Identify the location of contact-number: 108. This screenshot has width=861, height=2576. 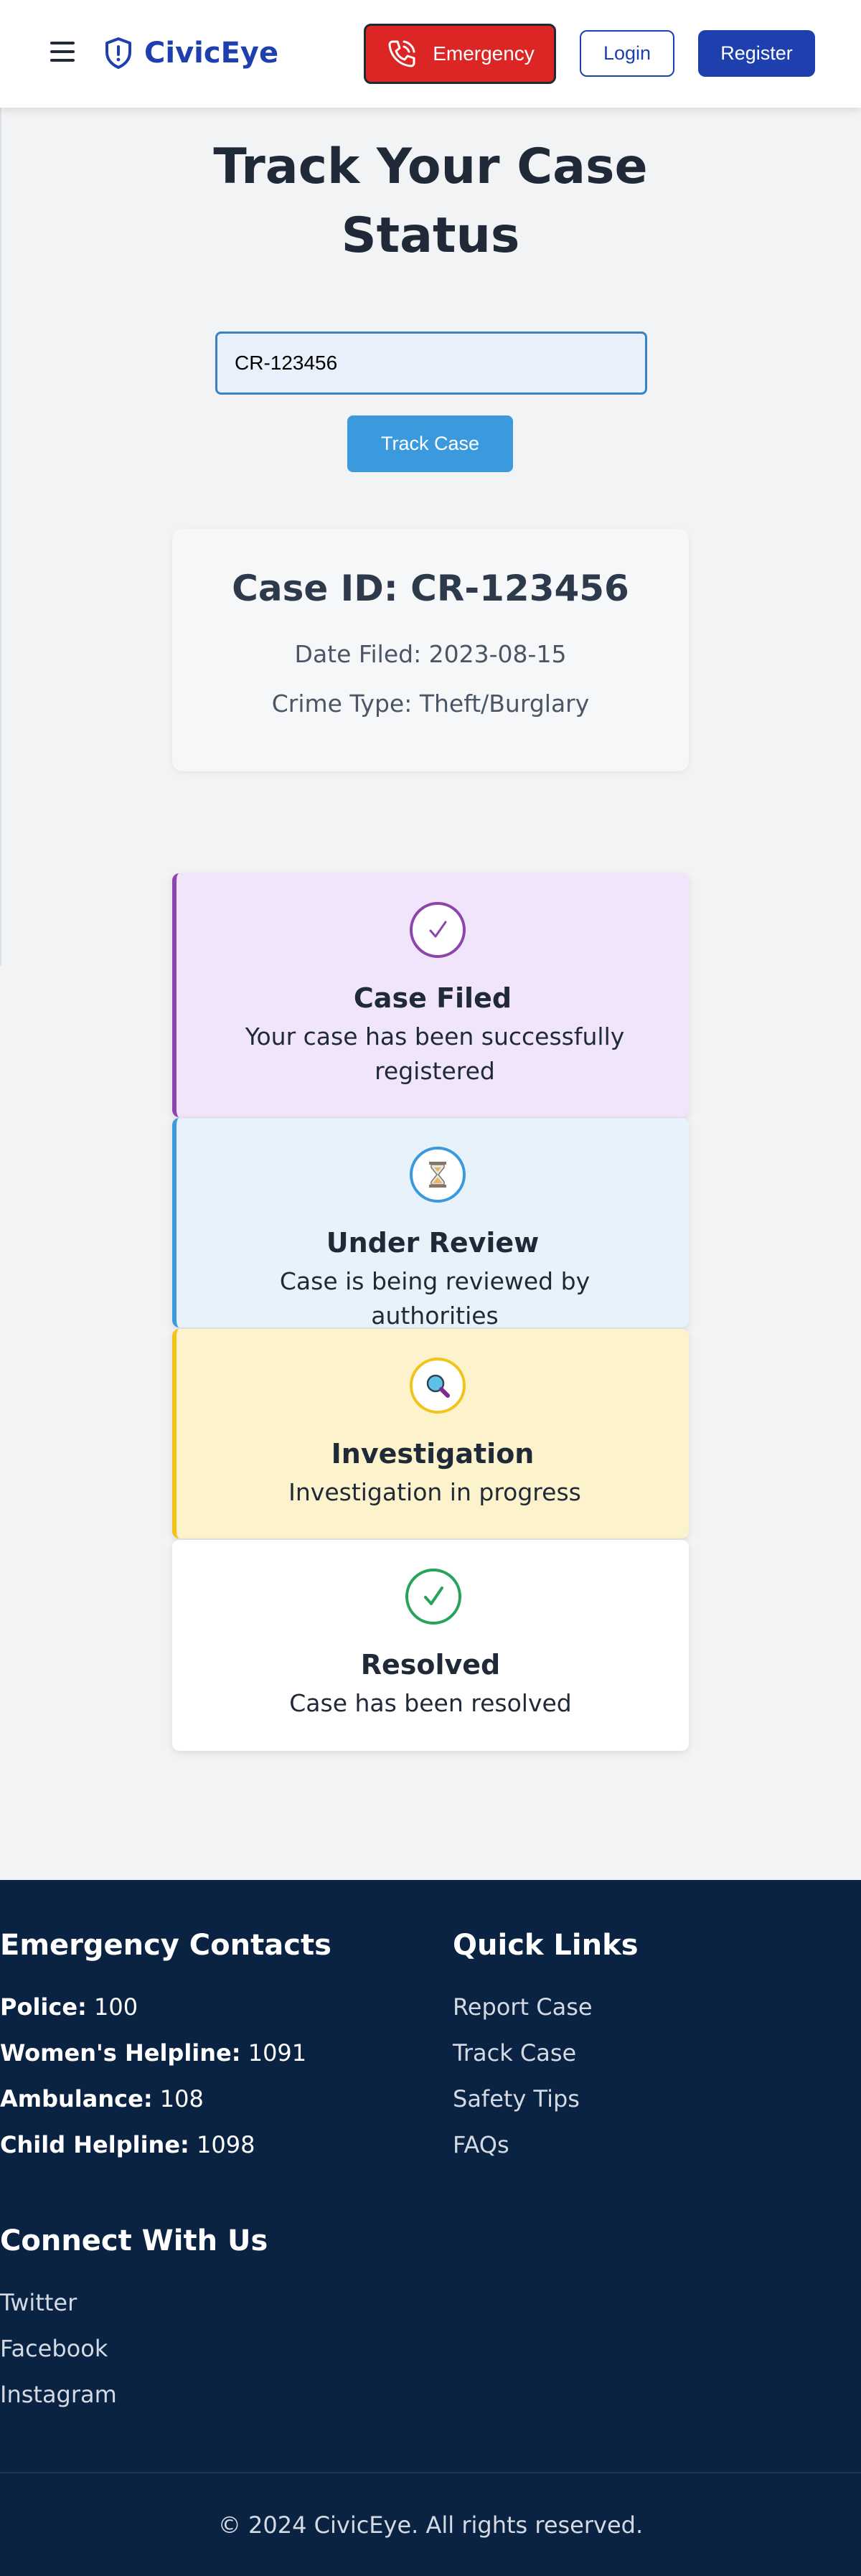
(182, 2098).